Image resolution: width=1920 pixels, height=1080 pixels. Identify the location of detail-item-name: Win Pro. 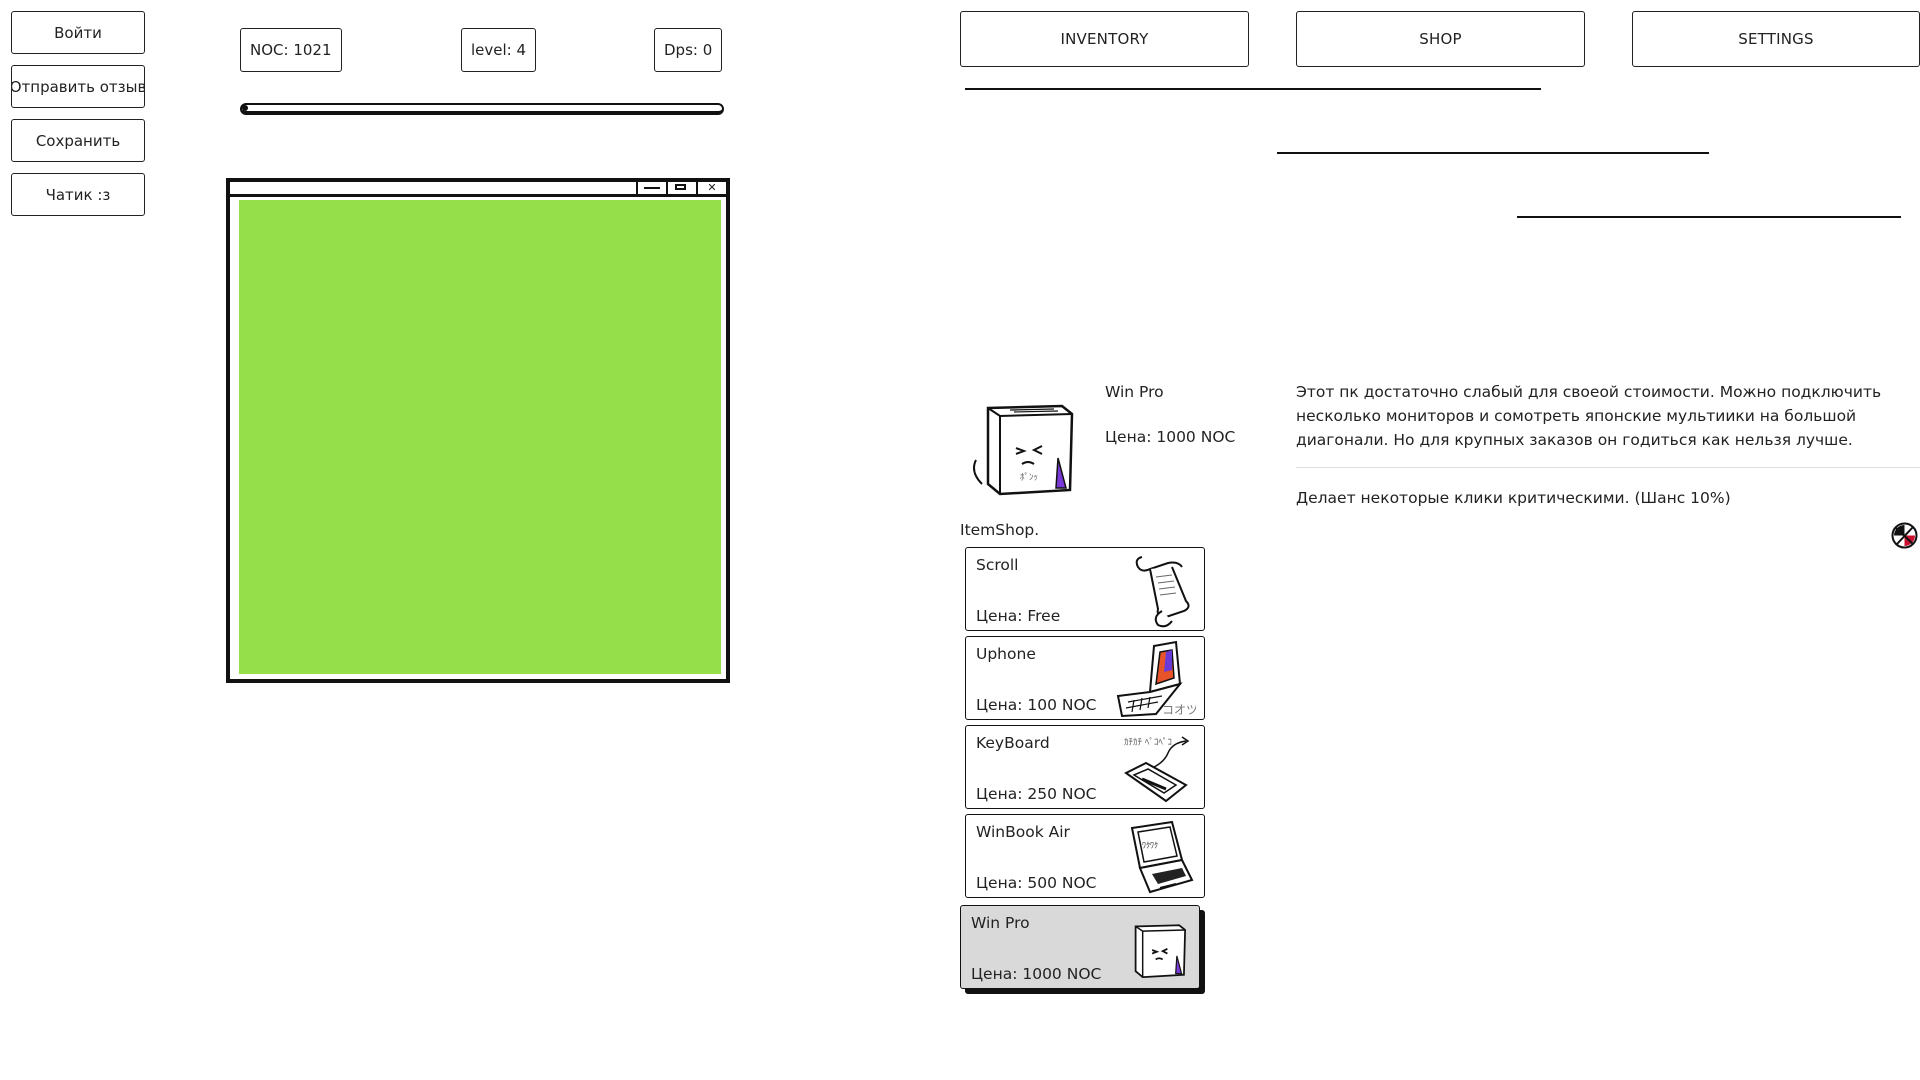
(1134, 392).